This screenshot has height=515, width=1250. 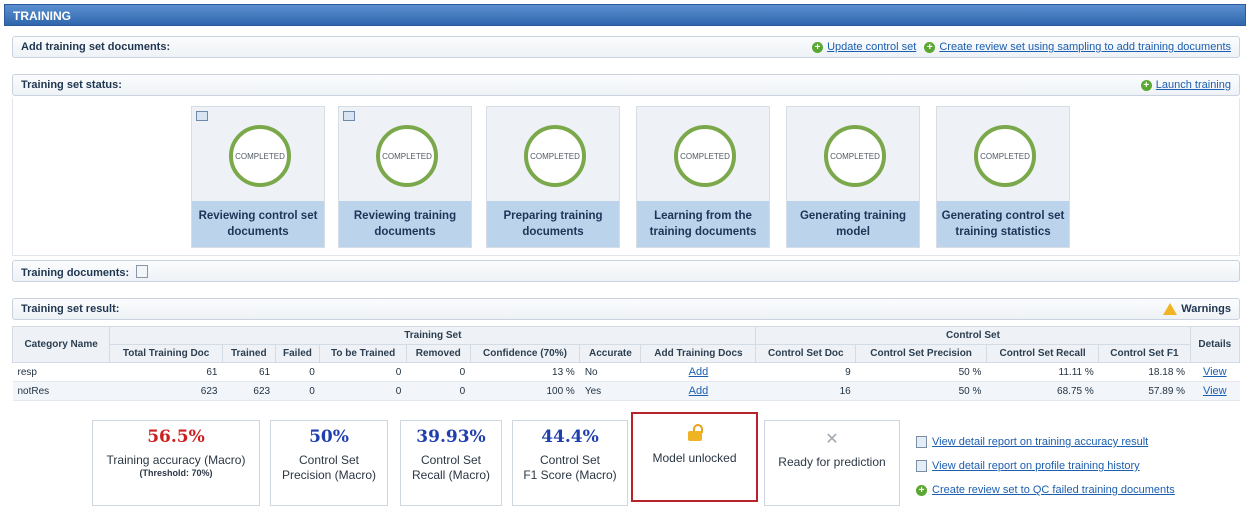 I want to click on stage-caption: Reviewing training documents, so click(x=405, y=224).